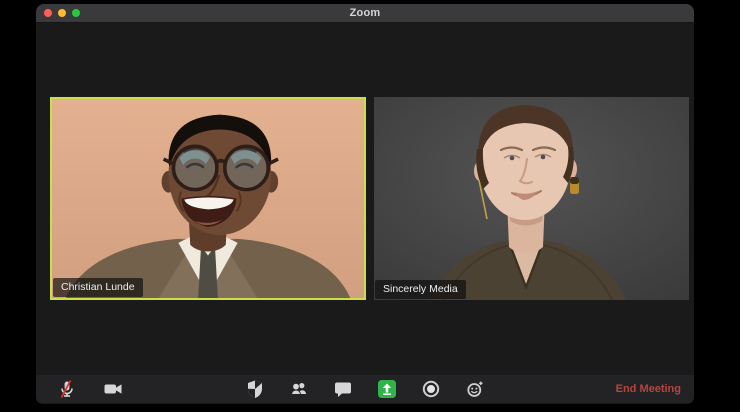  I want to click on share-screen-button, so click(387, 389).